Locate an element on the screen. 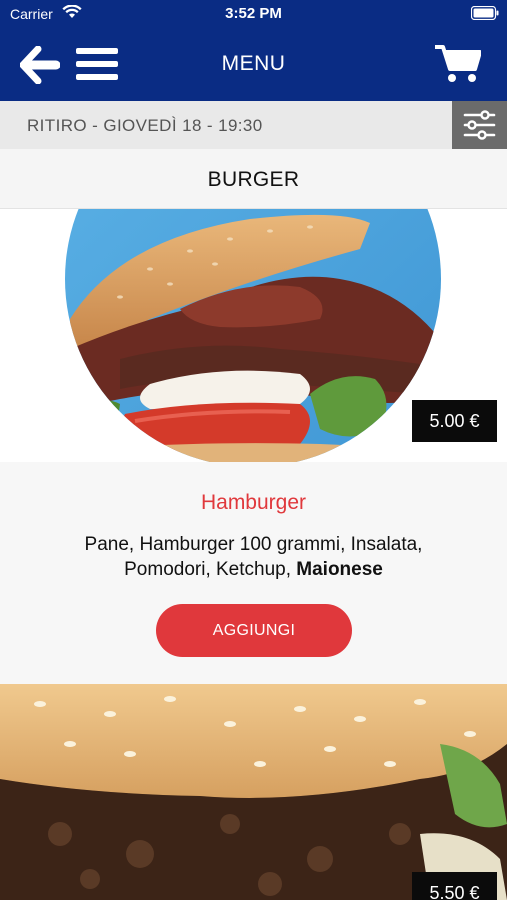 Image resolution: width=507 pixels, height=900 pixels. category-header: BURGER is located at coordinates (253, 179).